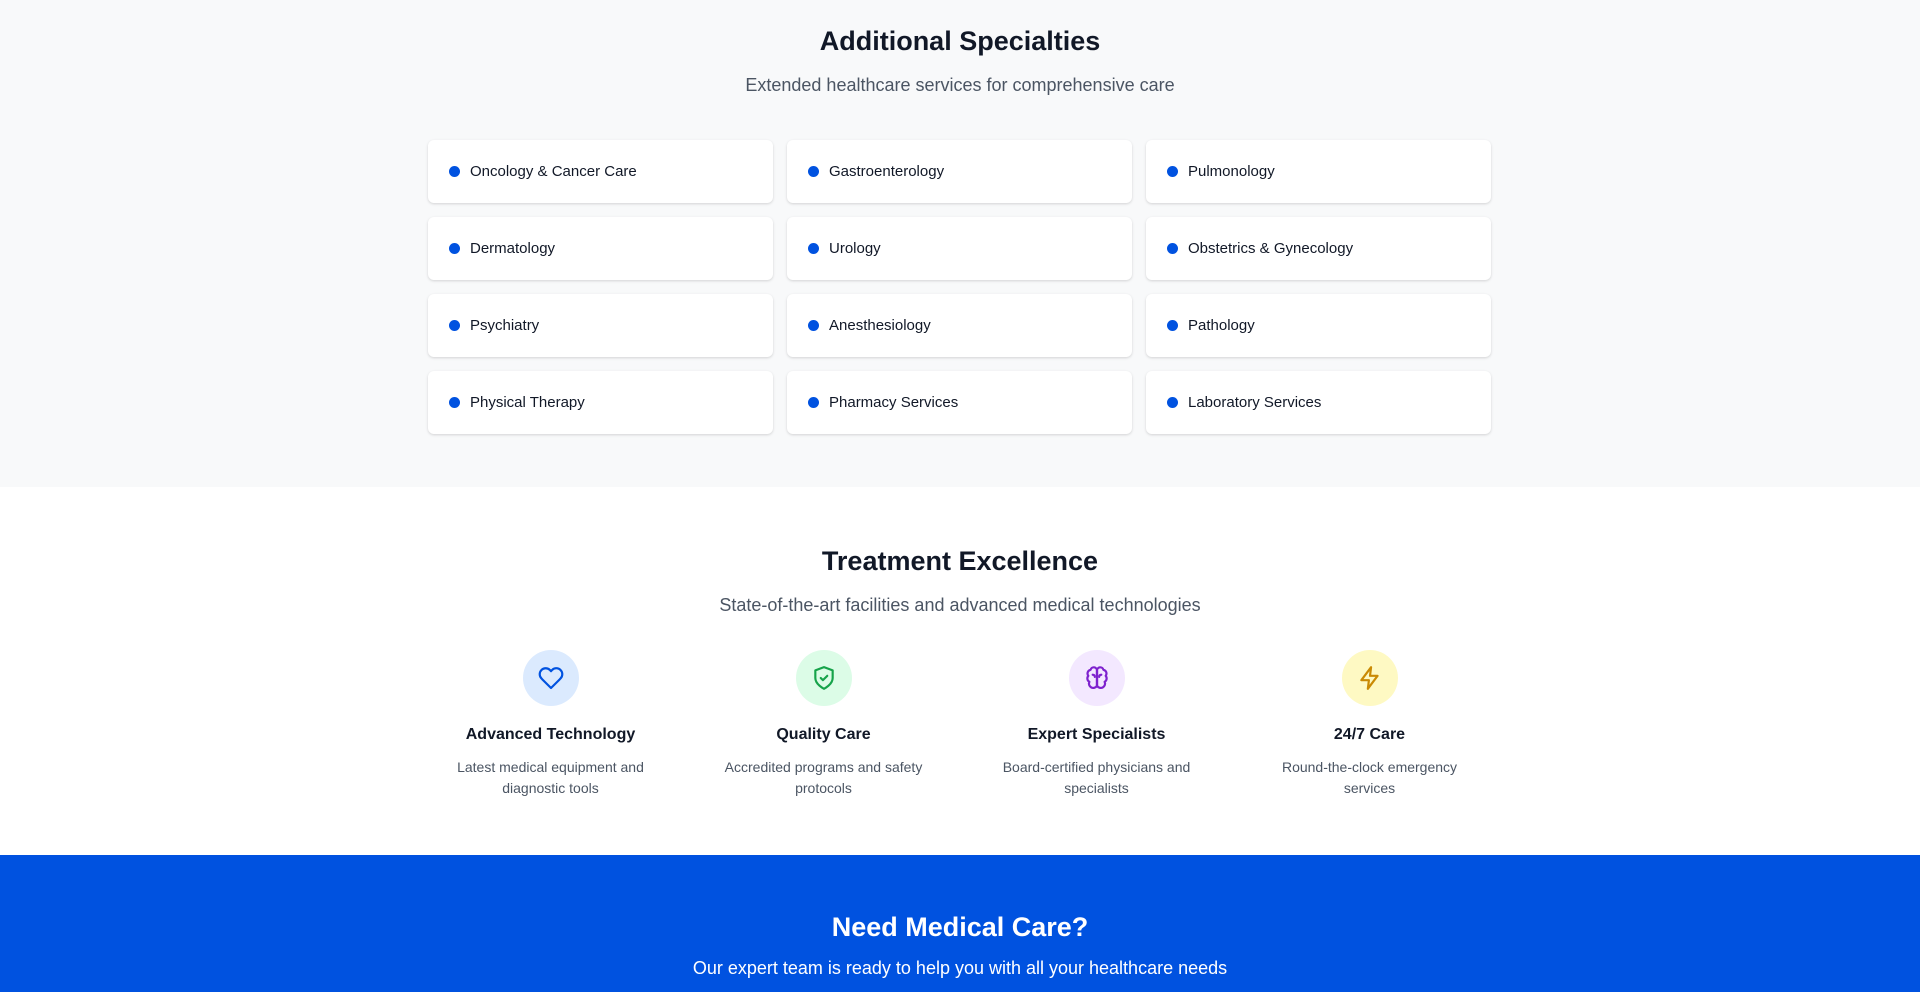  What do you see at coordinates (887, 171) in the screenshot?
I see `specialty-label: Gastroenterology` at bounding box center [887, 171].